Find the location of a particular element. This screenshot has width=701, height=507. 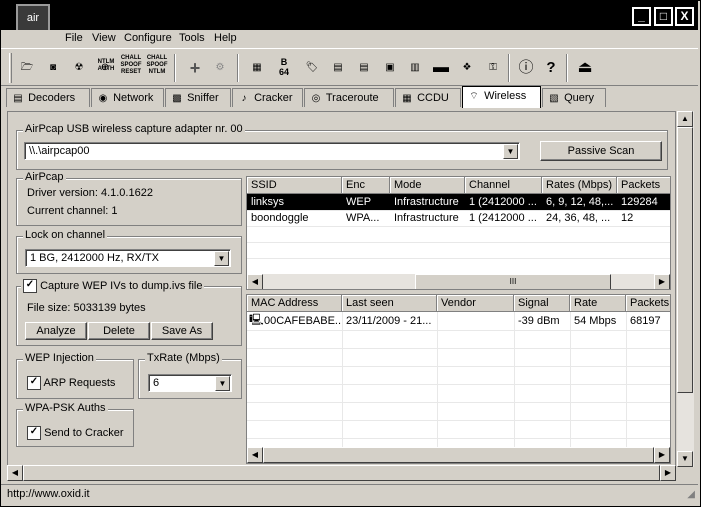

col-vendor: Vendor is located at coordinates (475, 303).